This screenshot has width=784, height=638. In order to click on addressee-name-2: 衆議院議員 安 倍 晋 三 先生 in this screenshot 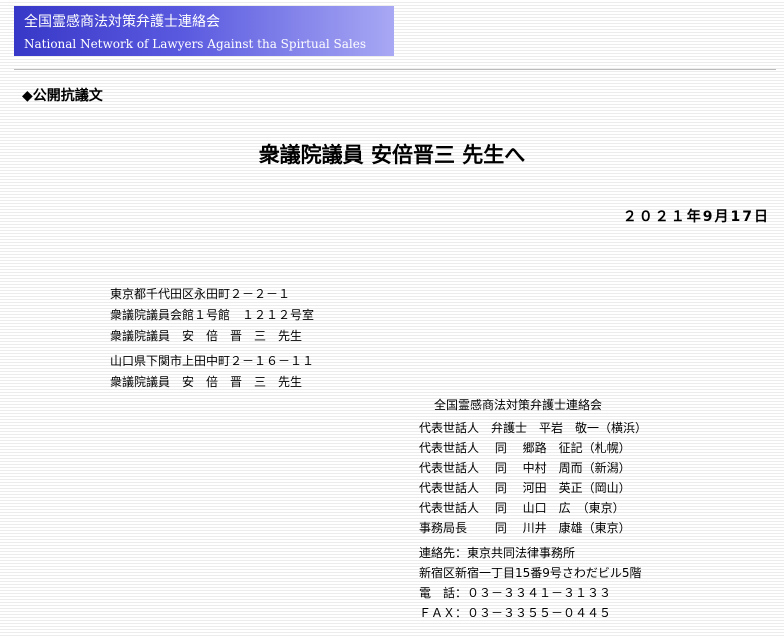, I will do `click(206, 382)`.